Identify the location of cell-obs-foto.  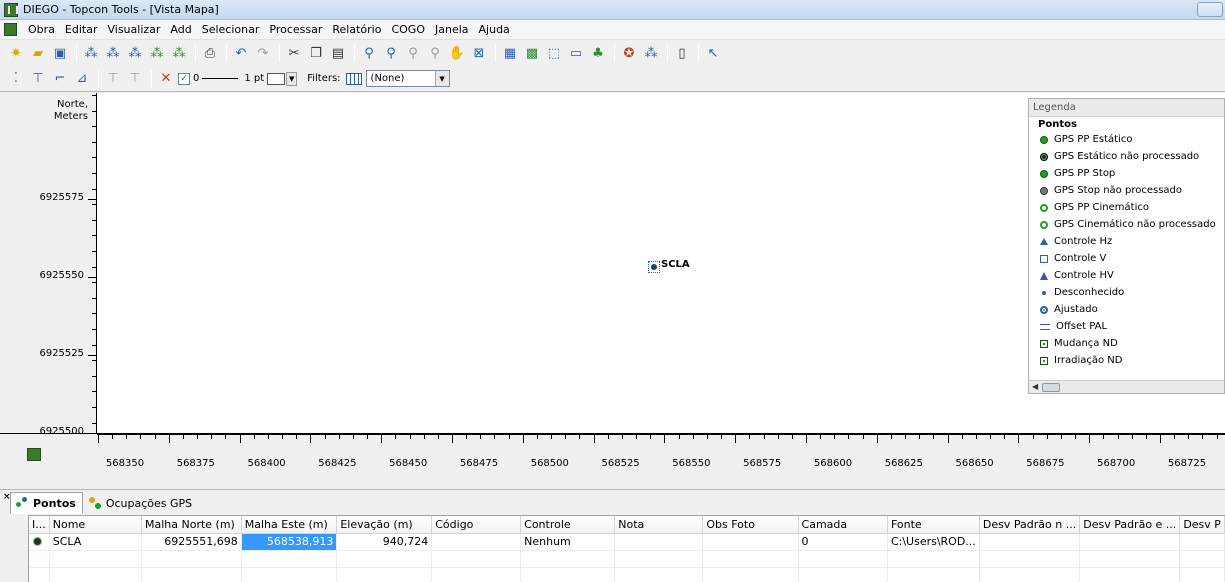
(750, 542).